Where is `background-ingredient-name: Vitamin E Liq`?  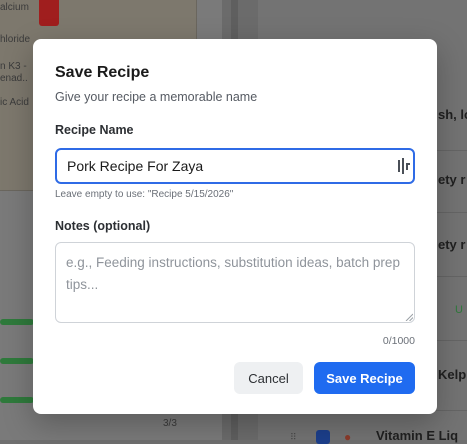 background-ingredient-name: Vitamin E Liq is located at coordinates (417, 435).